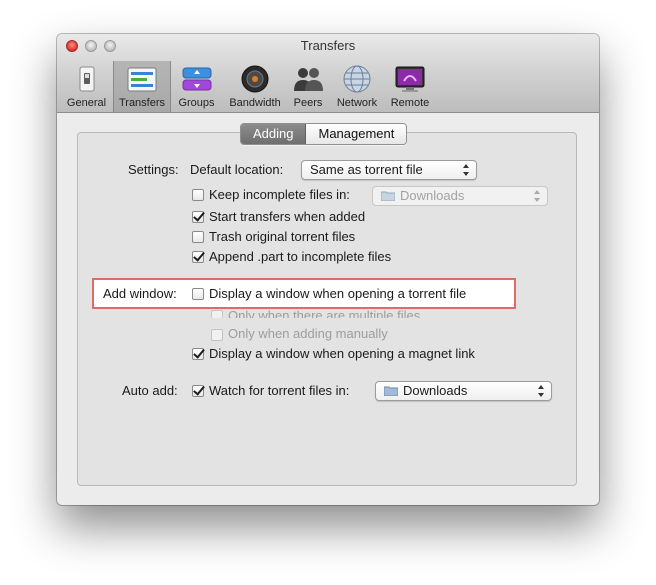 This screenshot has height=585, width=656. I want to click on tab-groups-label: Groups, so click(196, 103).